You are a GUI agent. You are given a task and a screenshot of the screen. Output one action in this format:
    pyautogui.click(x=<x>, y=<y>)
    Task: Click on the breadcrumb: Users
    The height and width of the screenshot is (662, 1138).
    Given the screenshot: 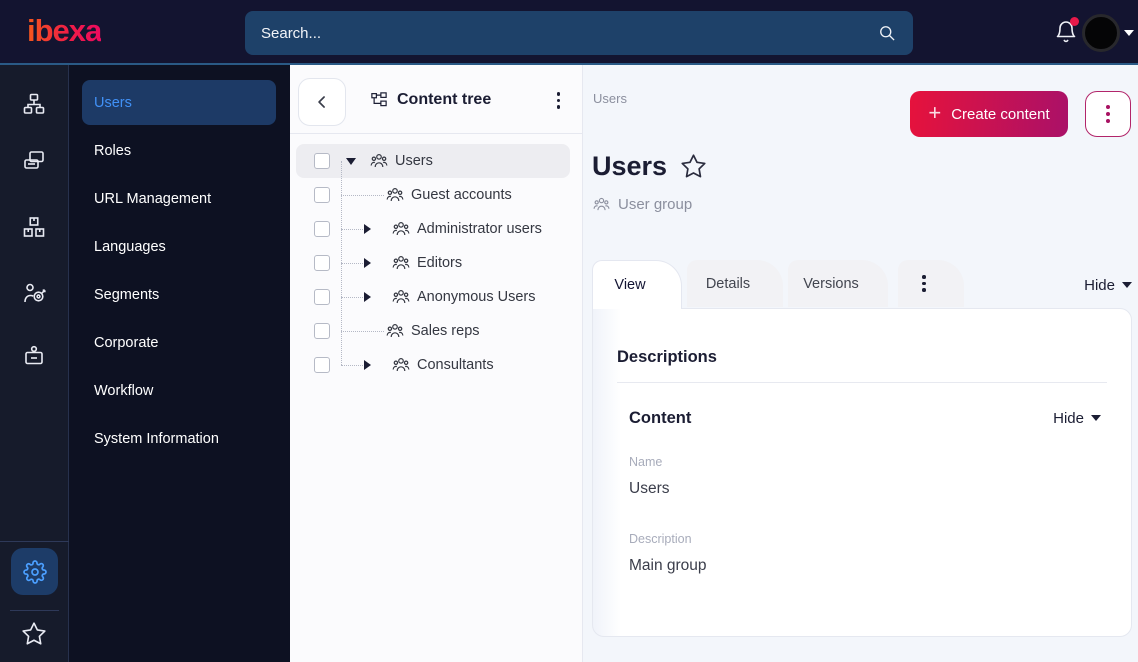 What is the action you would take?
    pyautogui.click(x=610, y=98)
    